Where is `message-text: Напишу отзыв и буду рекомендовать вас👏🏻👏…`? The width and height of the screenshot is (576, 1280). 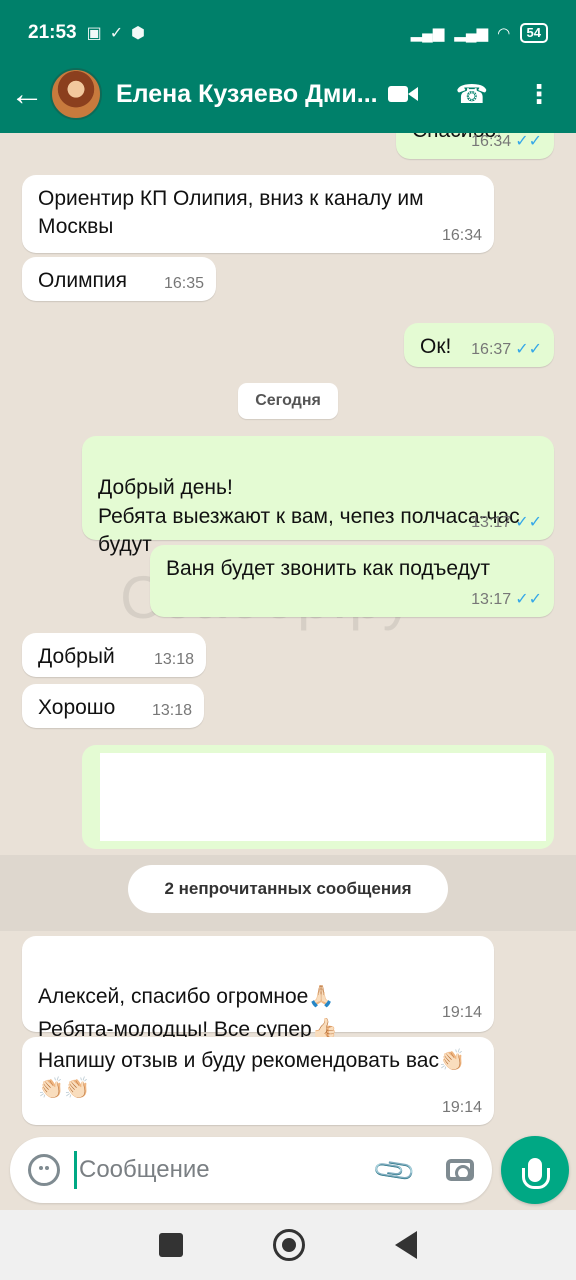 message-text: Напишу отзыв и буду рекомендовать вас👏🏻👏… is located at coordinates (252, 1075).